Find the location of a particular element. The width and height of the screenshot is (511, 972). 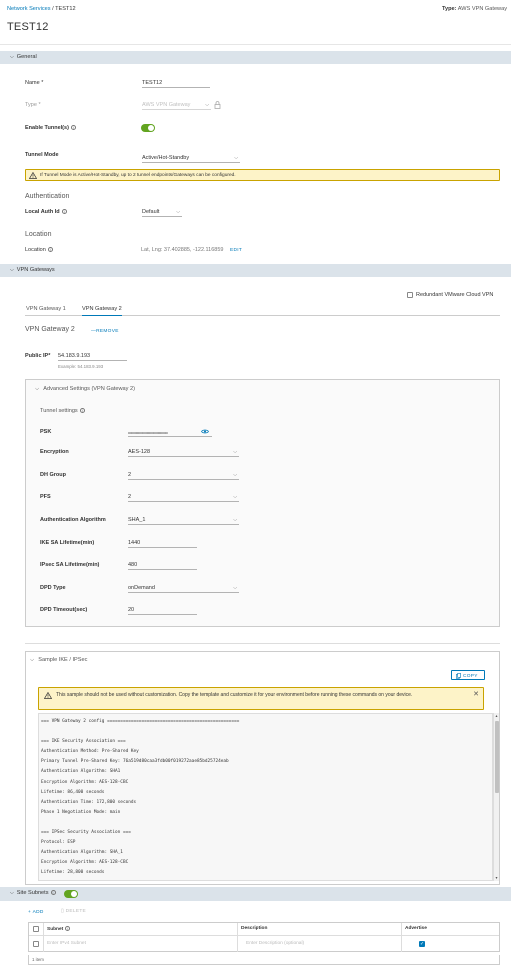

ipsec-lifetime-input: 480 is located at coordinates (162, 565).